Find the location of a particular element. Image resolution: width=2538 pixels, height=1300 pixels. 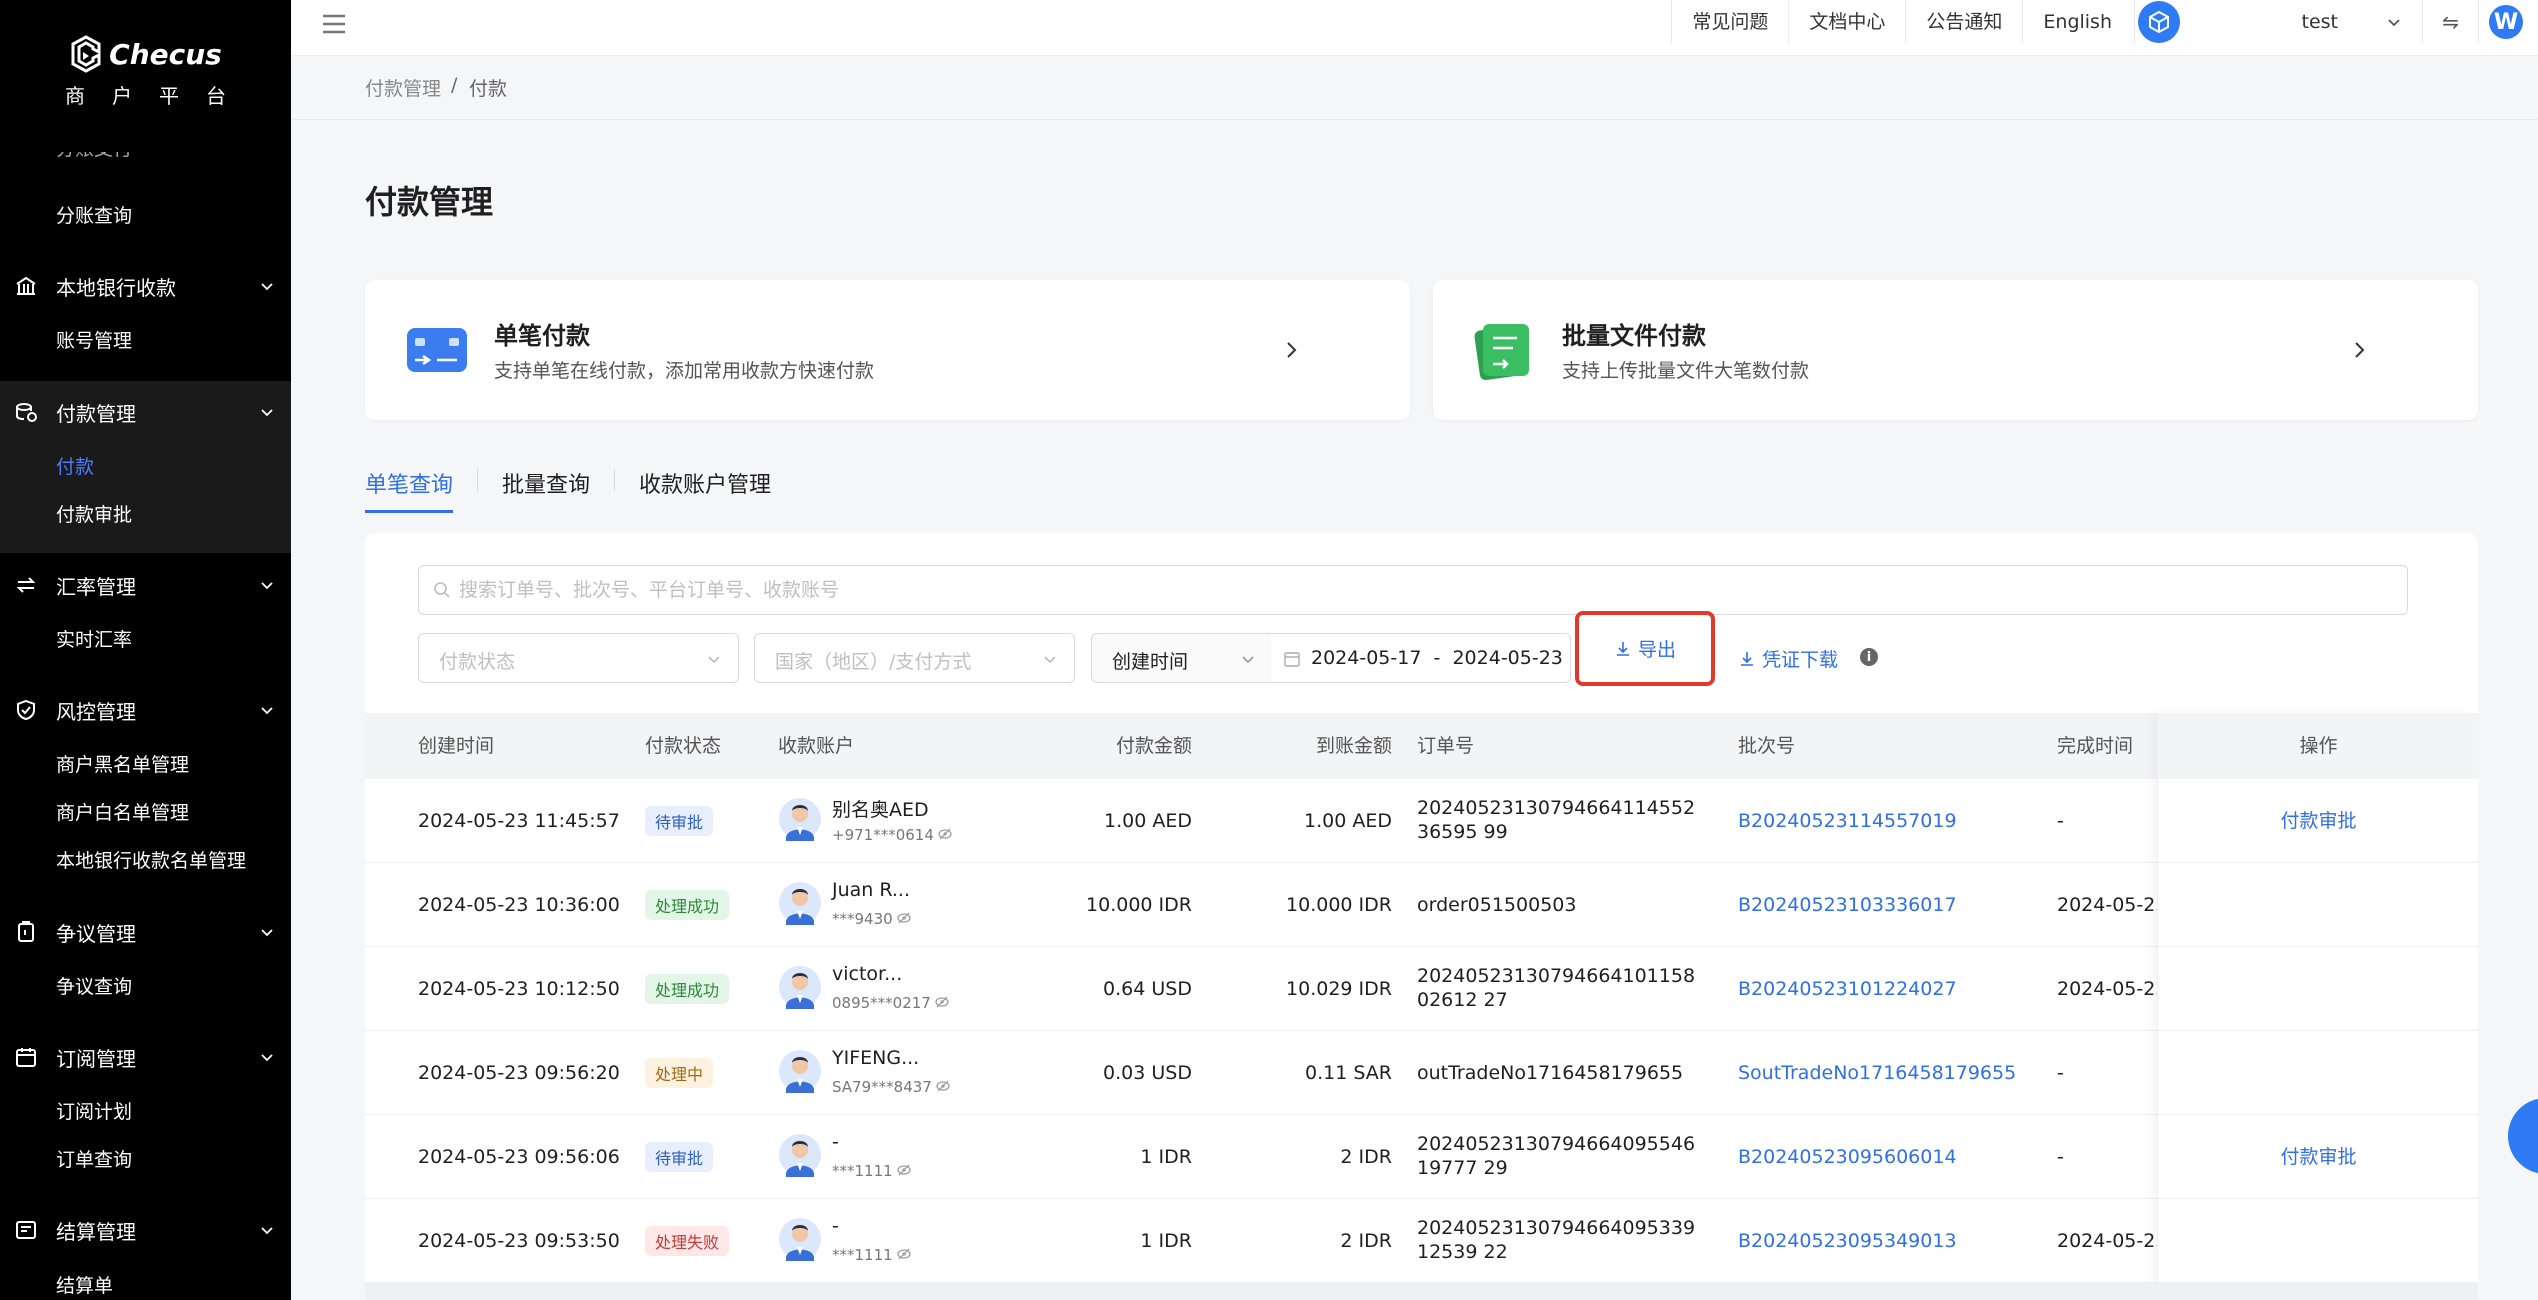

sidebar-group-dispute: 争议管理 is located at coordinates (145, 932).